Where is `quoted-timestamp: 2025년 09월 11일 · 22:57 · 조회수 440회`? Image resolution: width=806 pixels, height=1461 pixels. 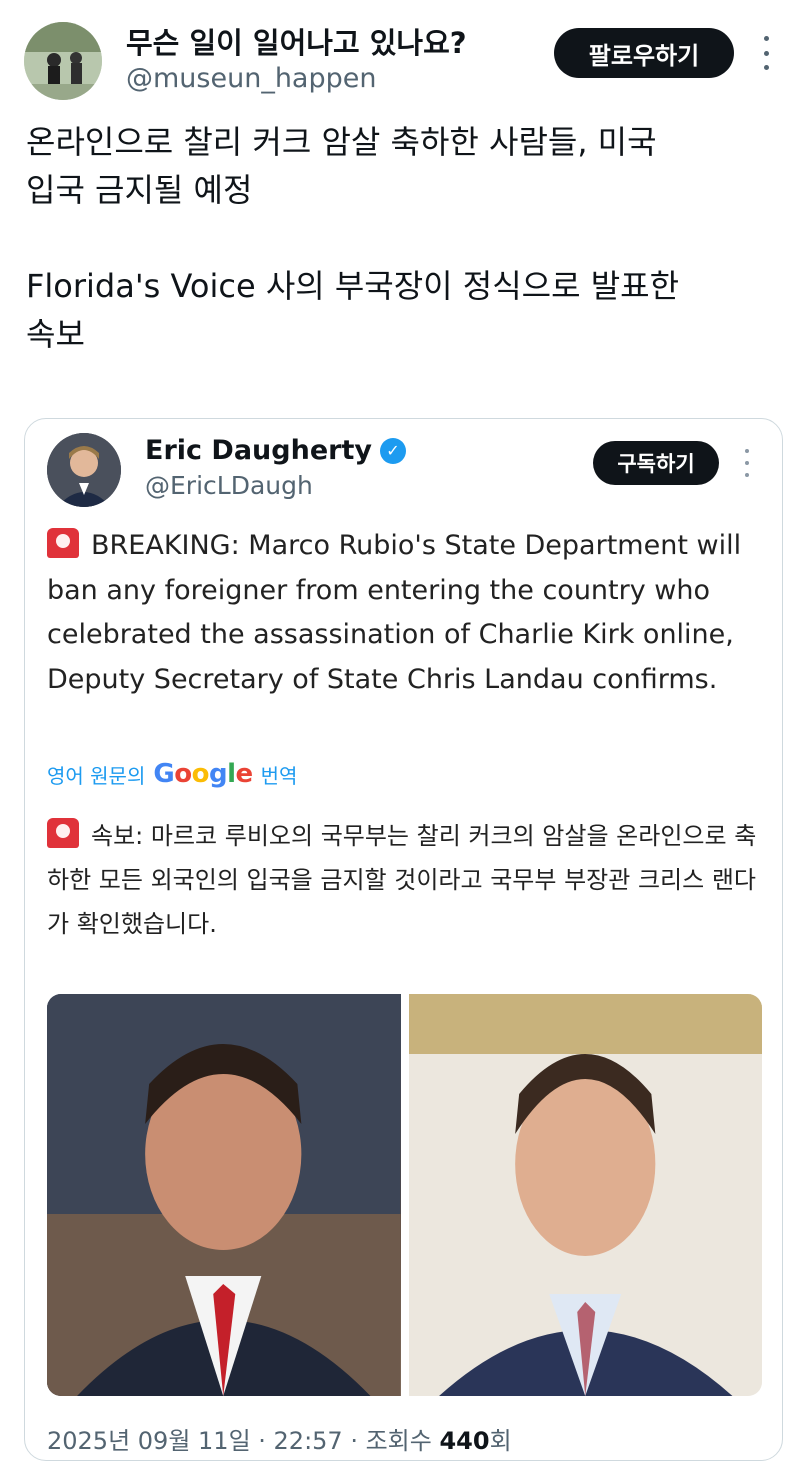 quoted-timestamp: 2025년 09월 11일 · 22:57 · 조회수 440회 is located at coordinates (279, 1438).